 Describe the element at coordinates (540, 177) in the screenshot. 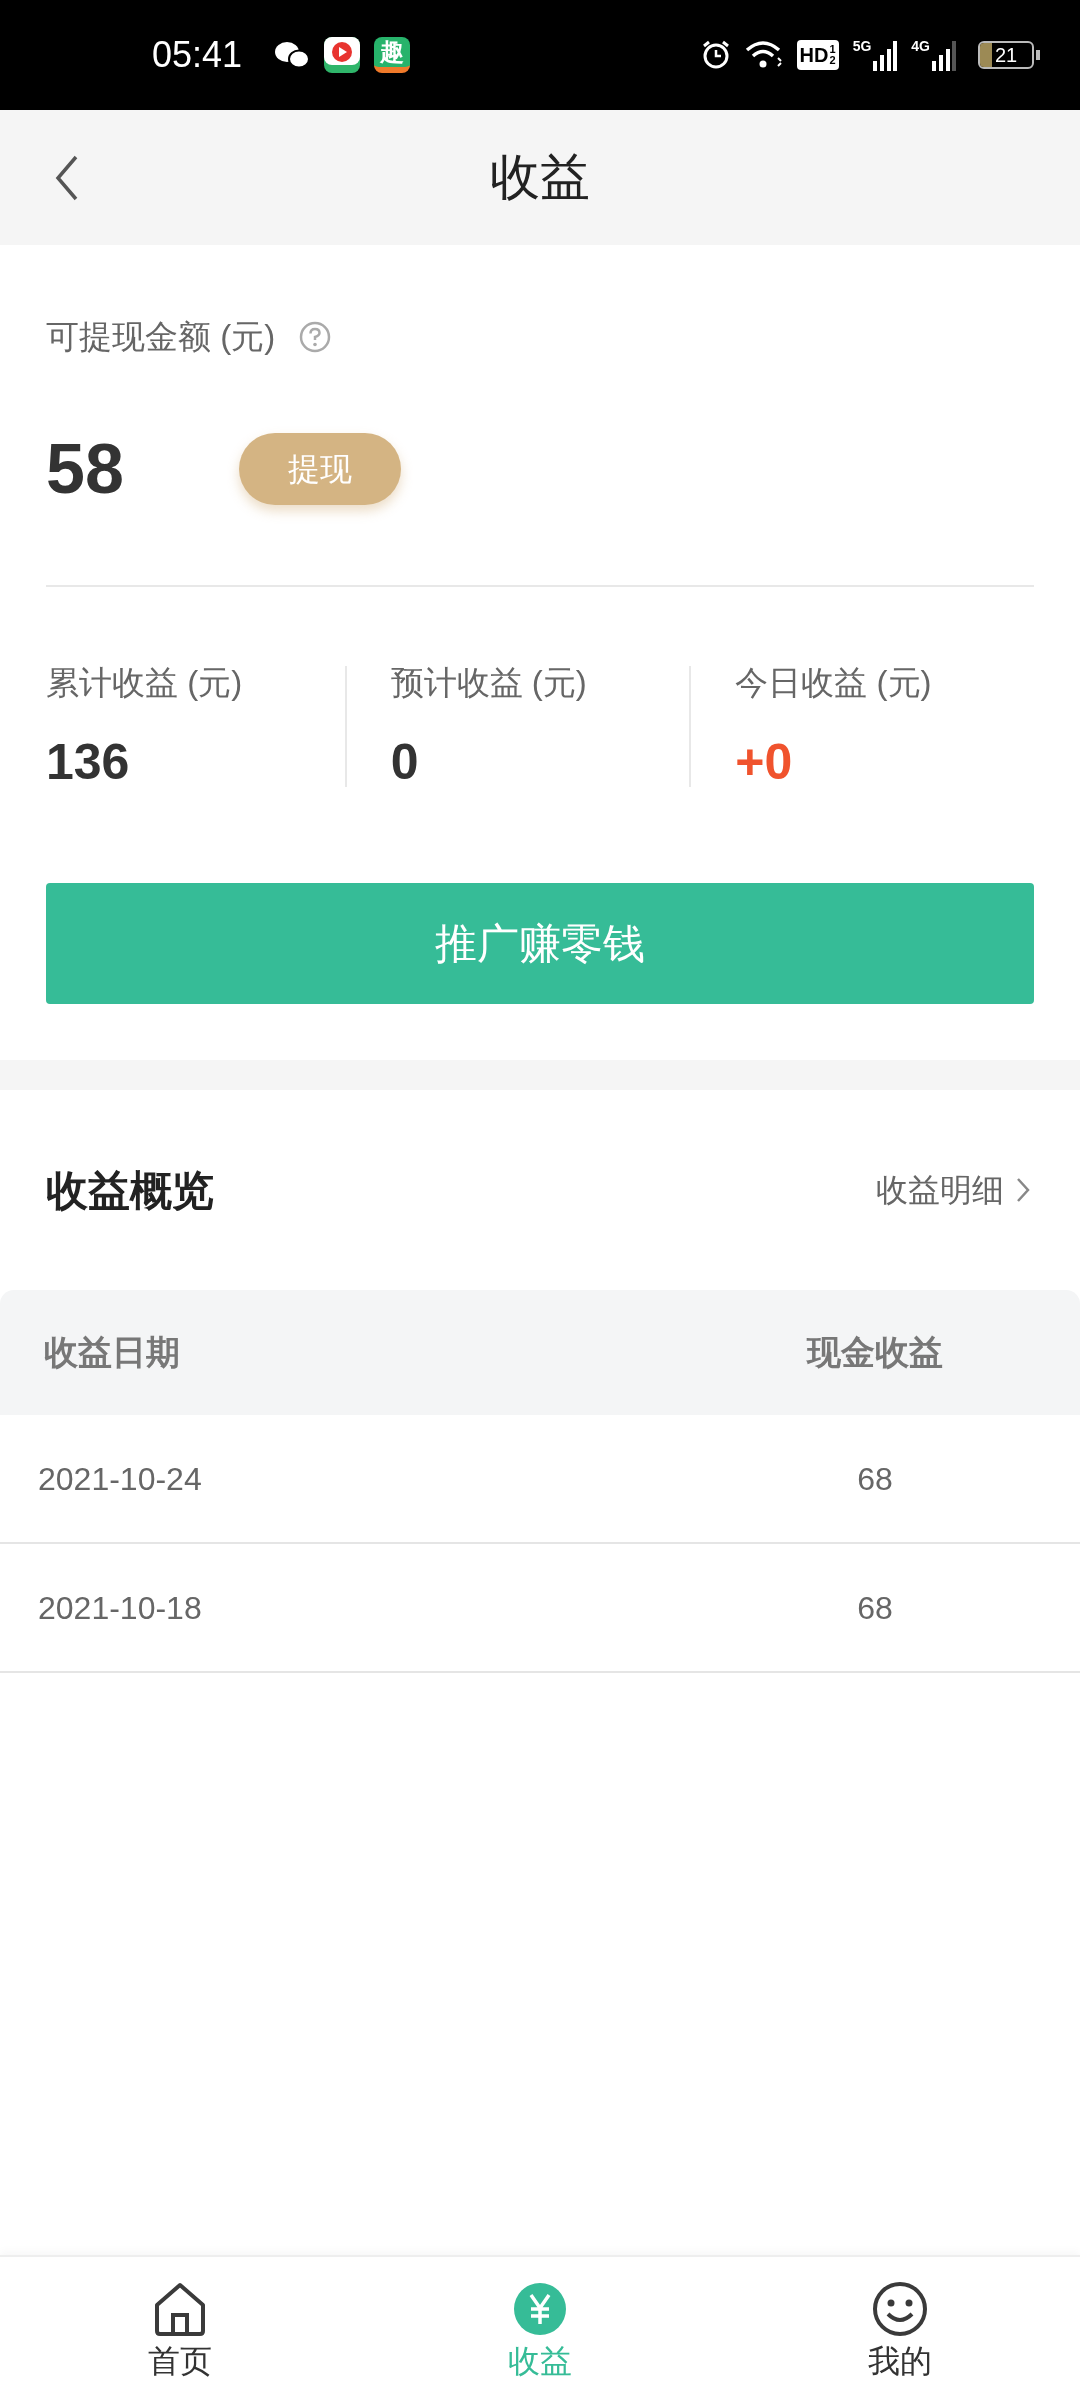

I see `page-title: 收益` at that location.